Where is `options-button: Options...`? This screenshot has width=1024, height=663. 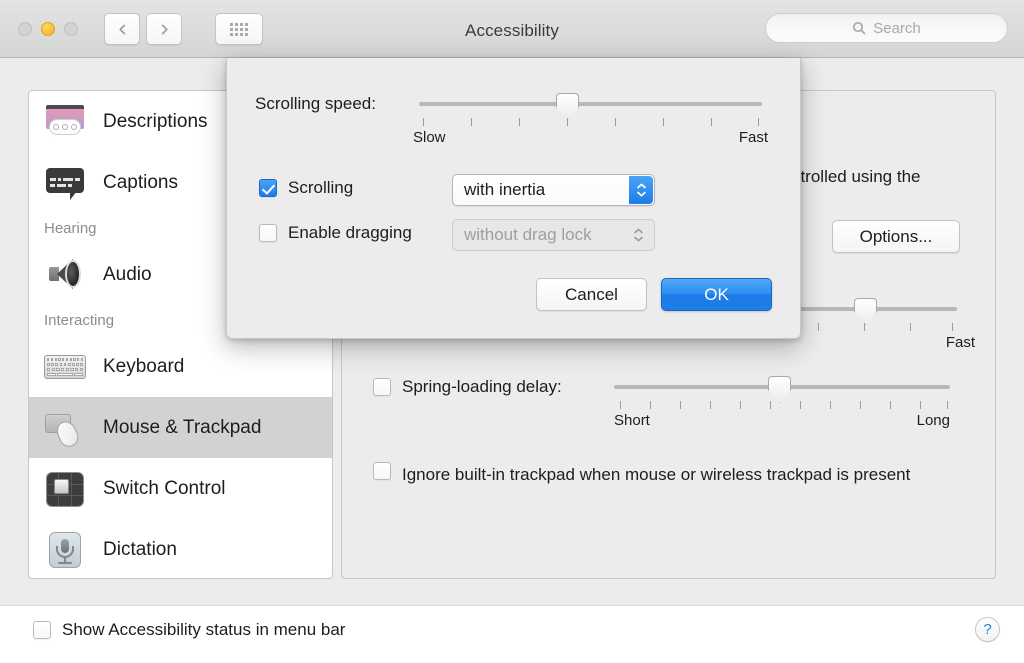 options-button: Options... is located at coordinates (896, 236).